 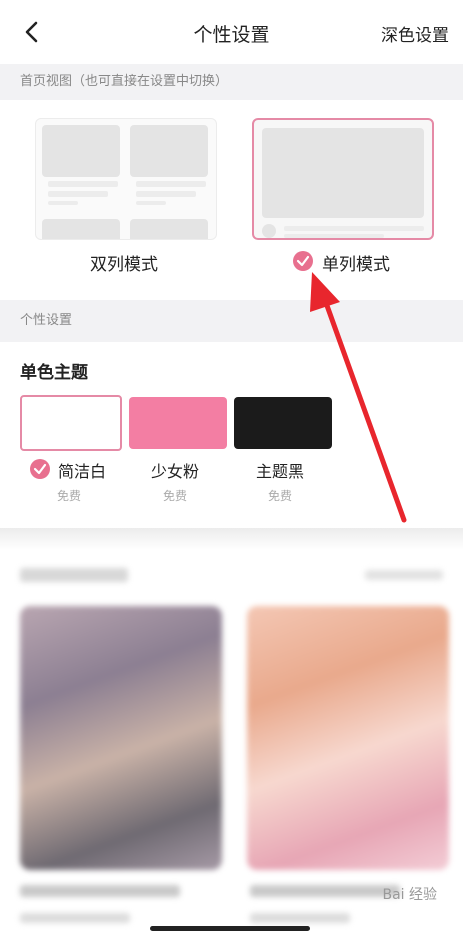 What do you see at coordinates (230, 928) in the screenshot?
I see `home-indicator` at bounding box center [230, 928].